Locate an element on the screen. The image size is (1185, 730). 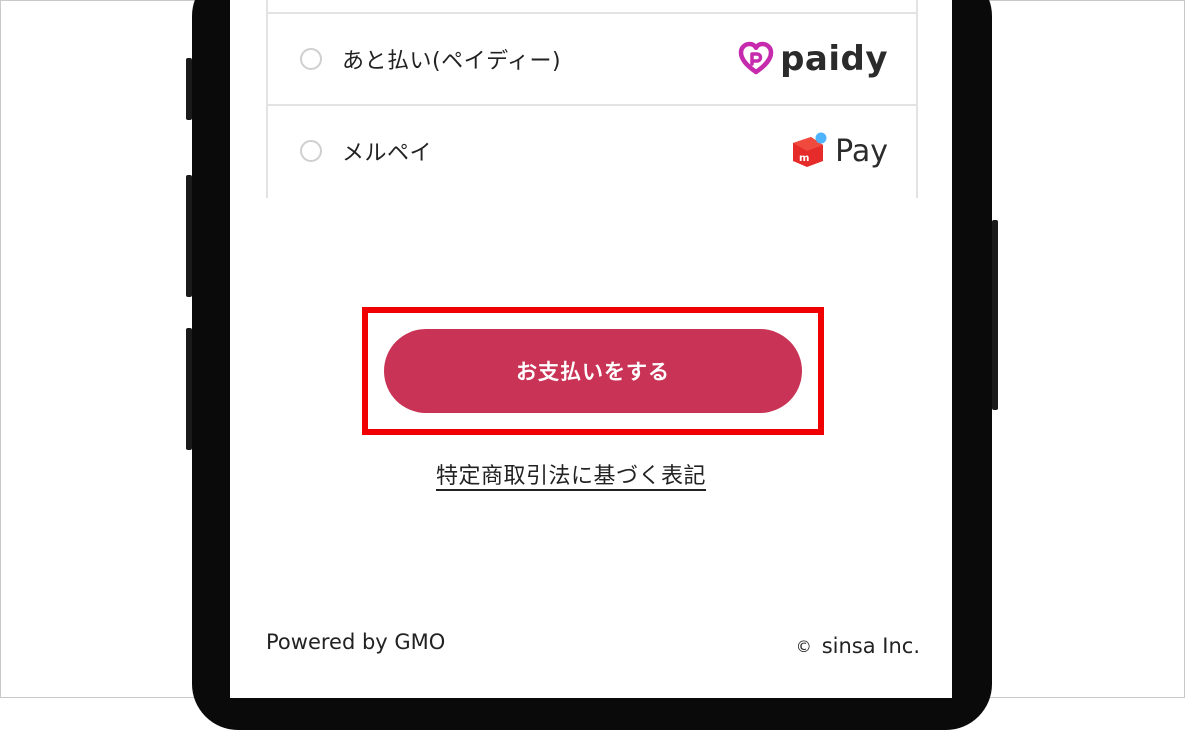
submit-payment-button: お支払いをする is located at coordinates (593, 371).